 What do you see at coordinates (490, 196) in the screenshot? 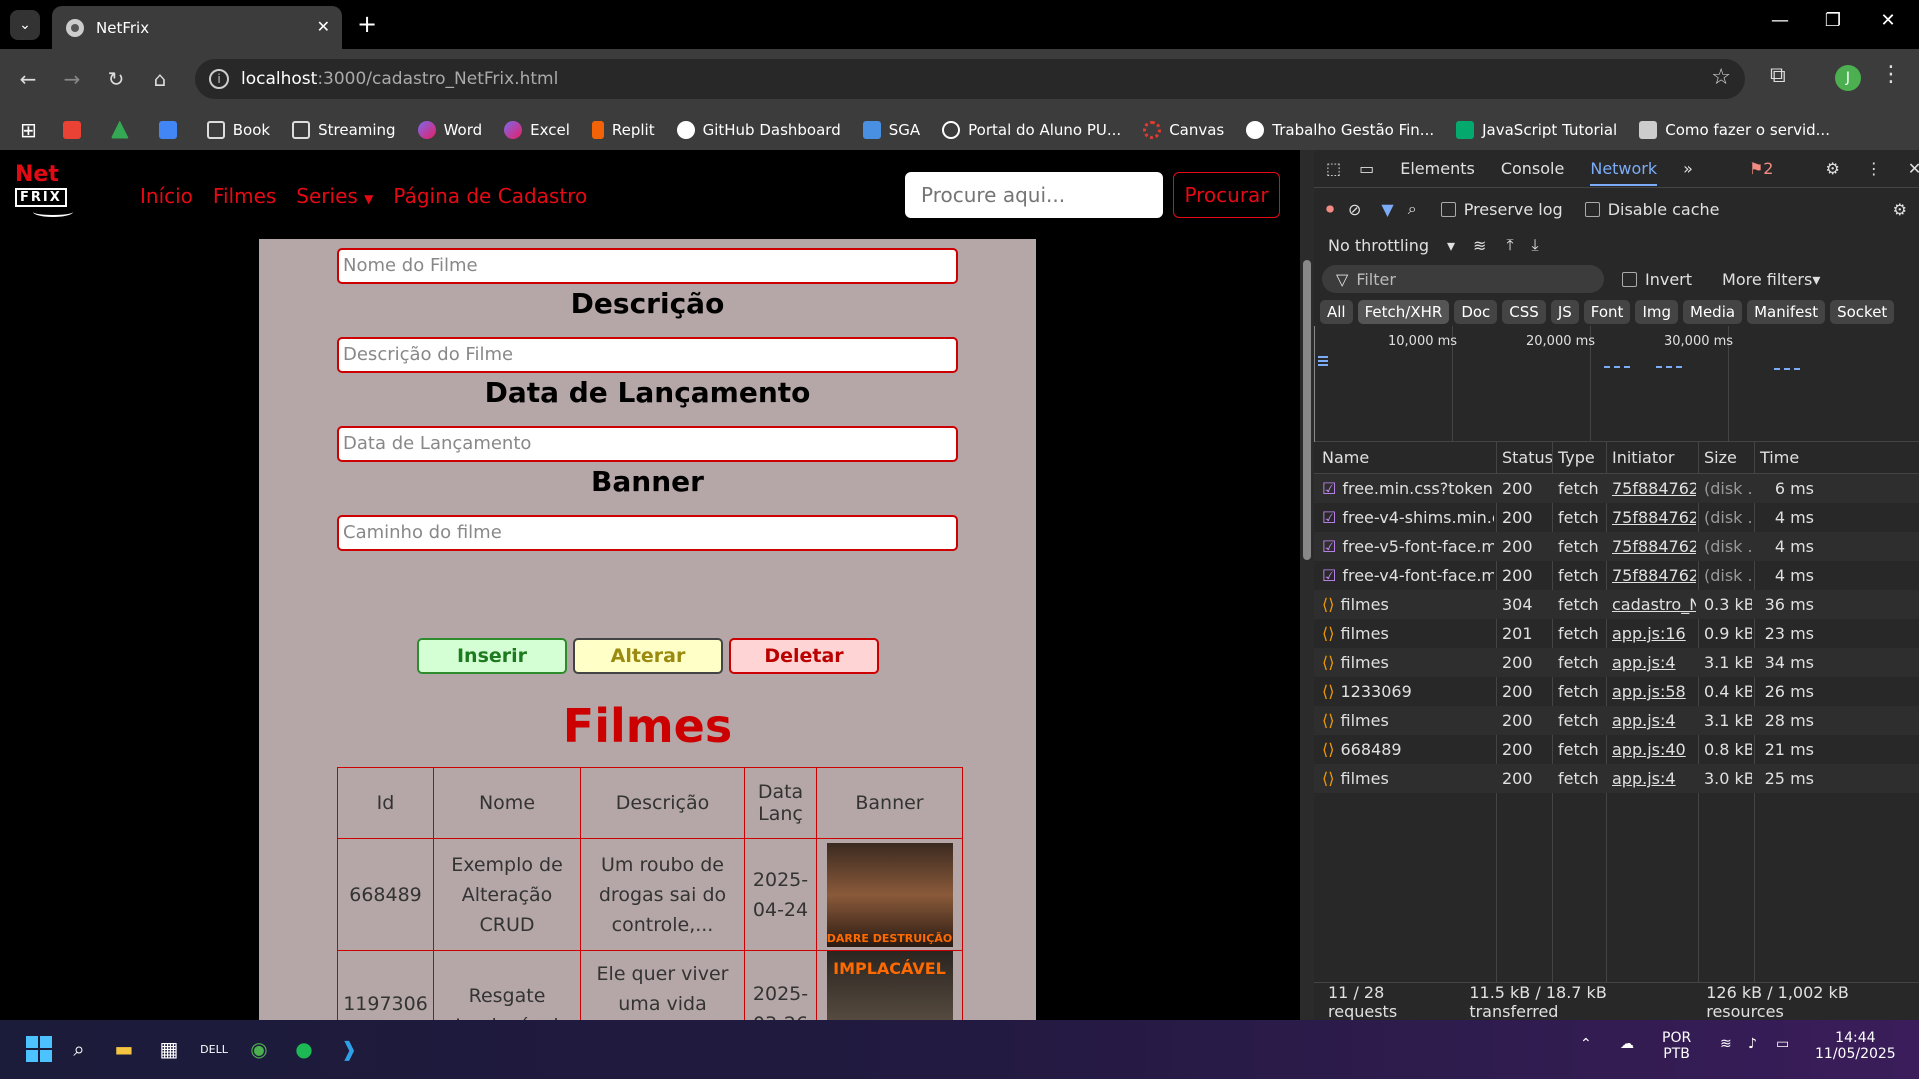
I see `nav-cadastro: Página de Cadastro` at bounding box center [490, 196].